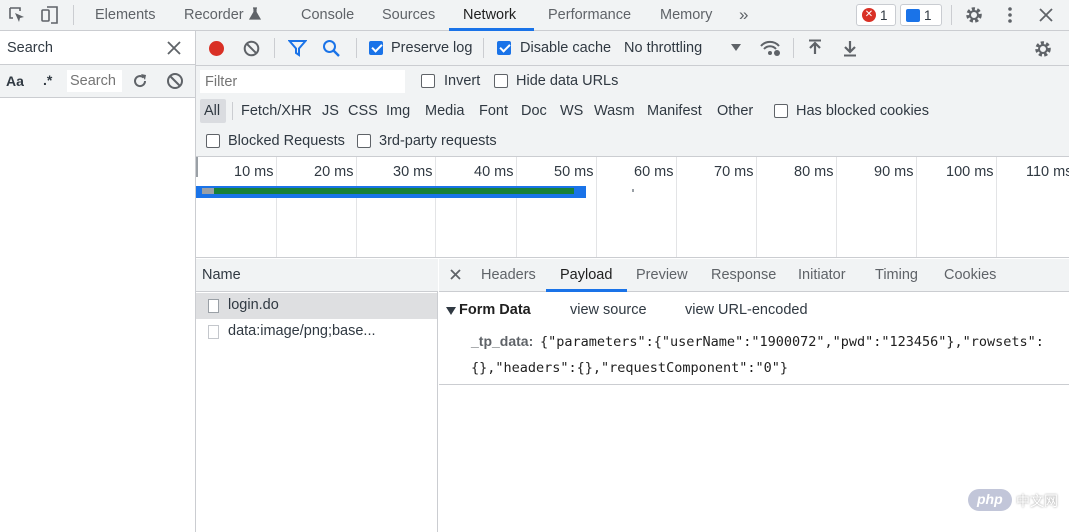 This screenshot has height=532, width=1069. Describe the element at coordinates (970, 275) in the screenshot. I see `tab-cookies: Cookies` at that location.